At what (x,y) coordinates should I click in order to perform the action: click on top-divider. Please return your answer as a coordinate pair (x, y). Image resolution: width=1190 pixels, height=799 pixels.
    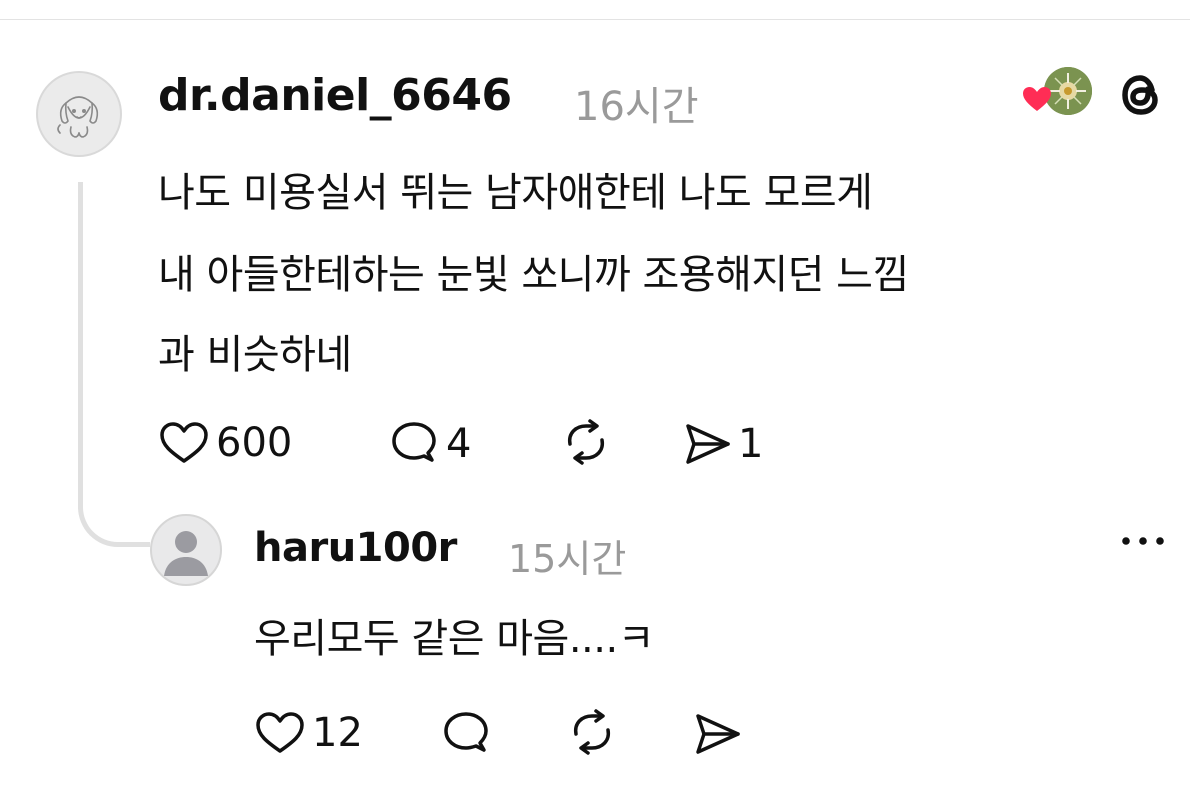
    Looking at the image, I should click on (595, 19).